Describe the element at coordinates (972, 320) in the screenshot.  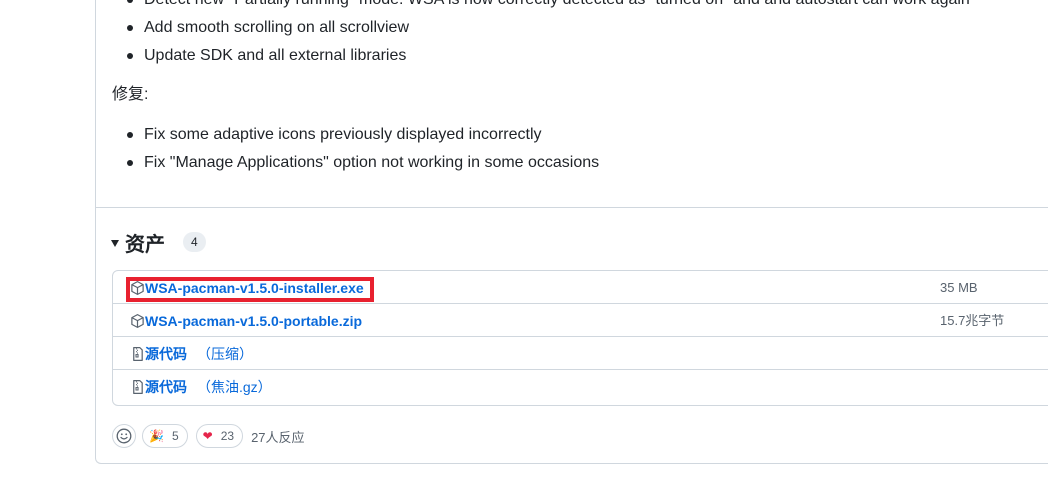
I see `asset-size: 15.7兆字节` at that location.